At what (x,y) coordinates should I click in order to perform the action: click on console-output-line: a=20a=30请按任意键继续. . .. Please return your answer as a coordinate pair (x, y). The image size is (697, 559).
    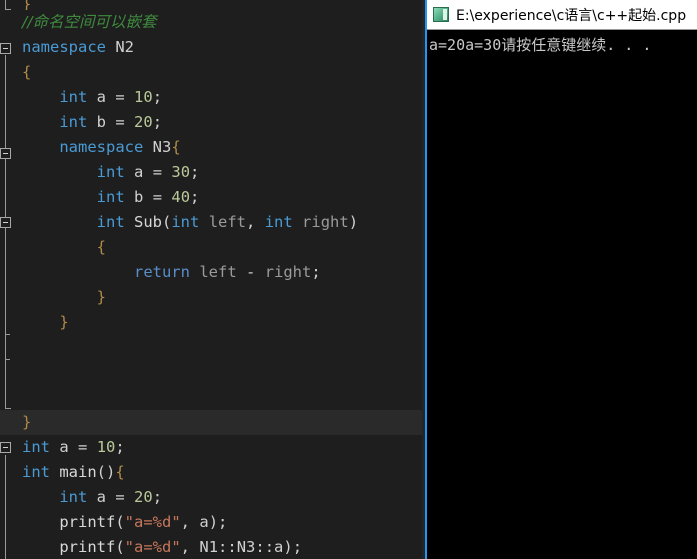
    Looking at the image, I should click on (540, 45).